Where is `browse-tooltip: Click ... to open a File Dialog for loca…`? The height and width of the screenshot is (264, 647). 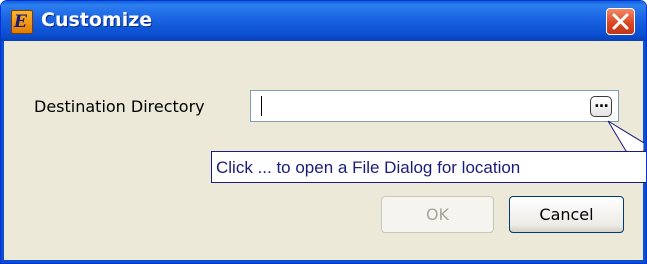 browse-tooltip: Click ... to open a File Dialog for loca… is located at coordinates (428, 167).